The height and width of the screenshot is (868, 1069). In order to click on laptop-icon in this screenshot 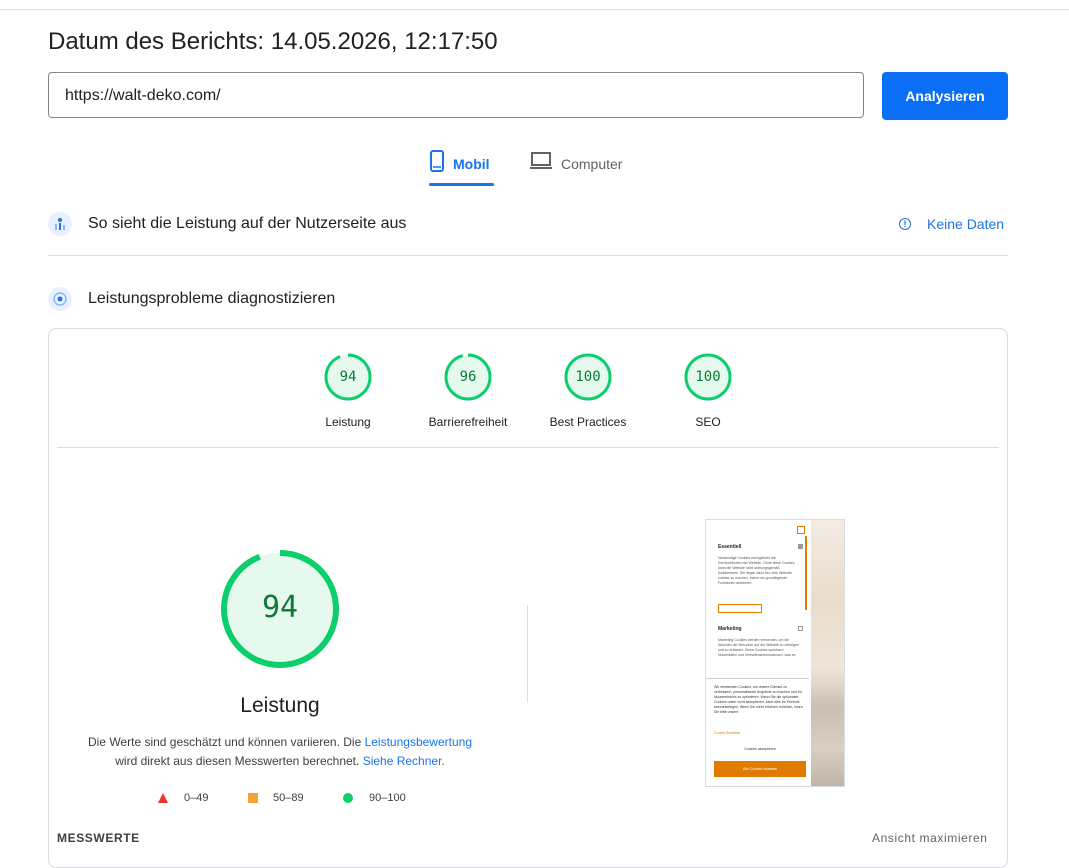, I will do `click(541, 160)`.